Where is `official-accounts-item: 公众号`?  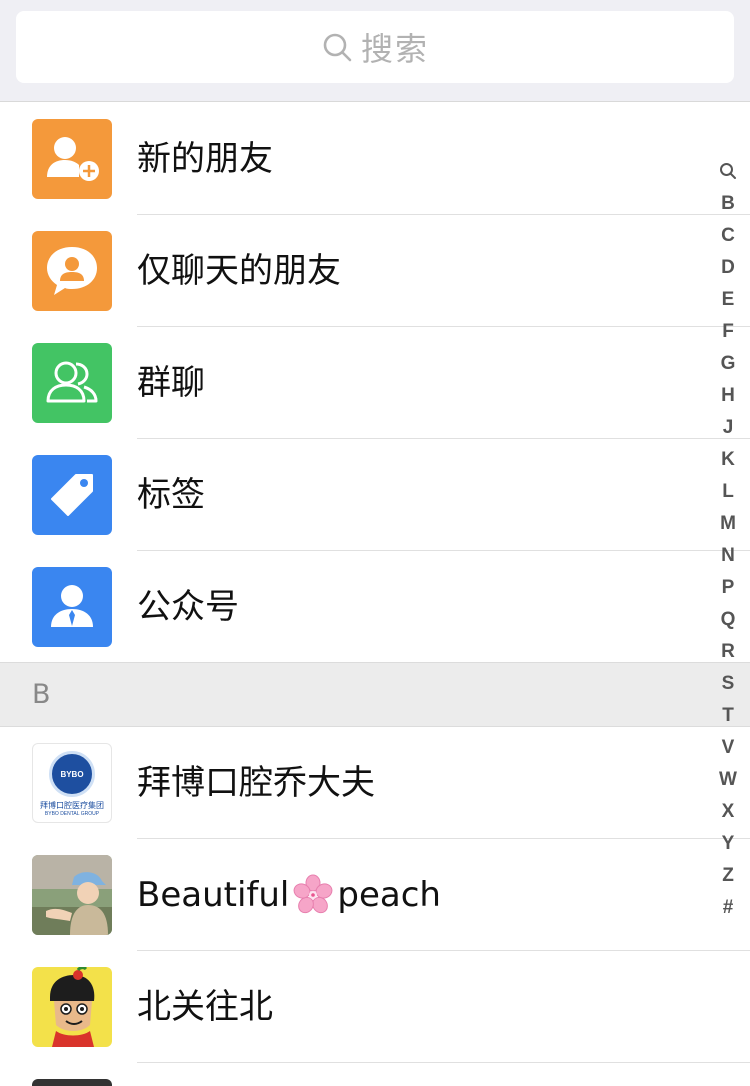
official-accounts-item: 公众号 is located at coordinates (375, 607).